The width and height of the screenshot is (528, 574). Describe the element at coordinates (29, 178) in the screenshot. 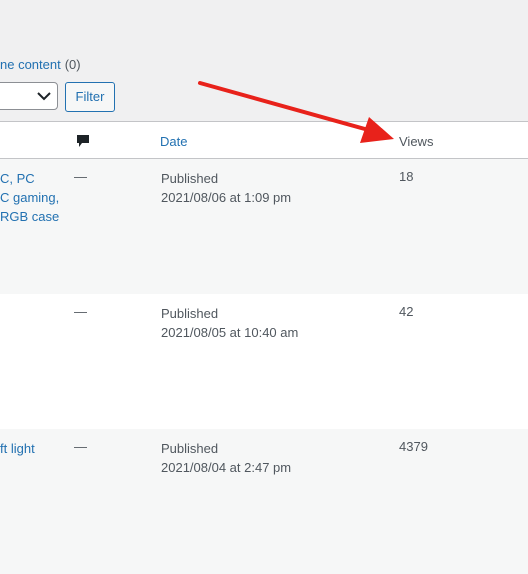

I see `post-title-line: C, PC` at that location.